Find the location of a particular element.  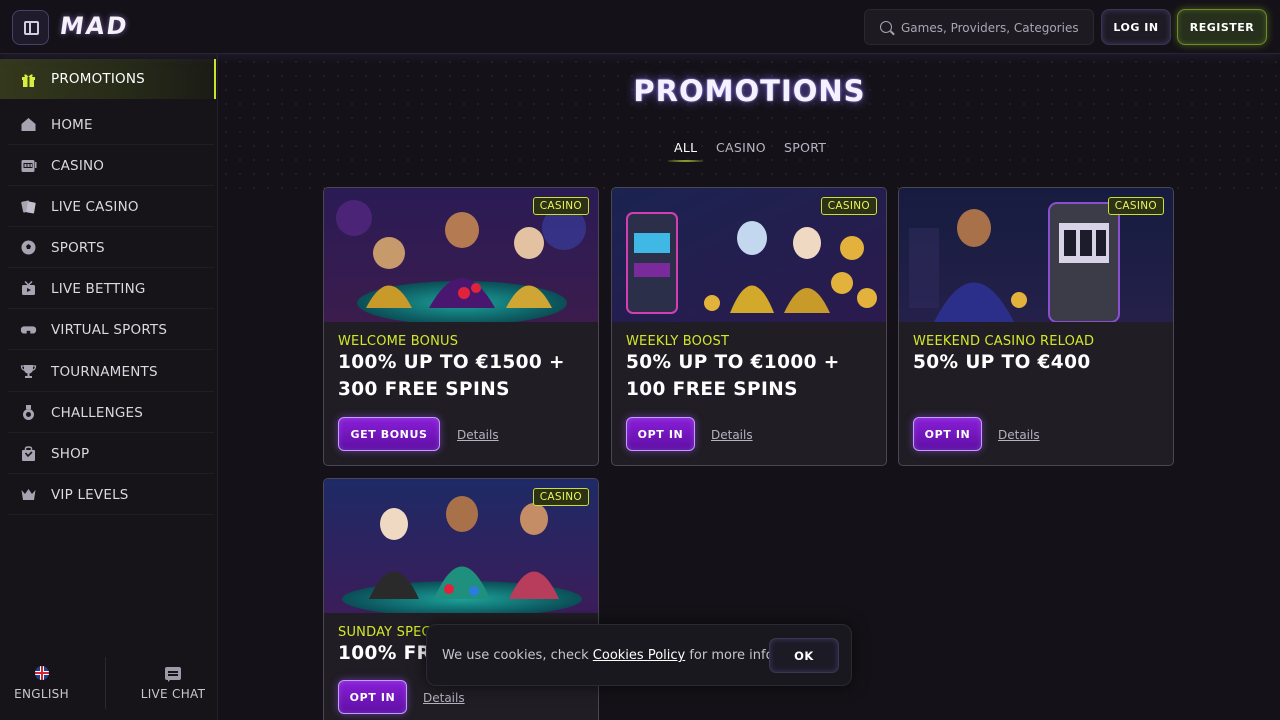

sidebar-item-label: TOURNAMENTS is located at coordinates (104, 371).